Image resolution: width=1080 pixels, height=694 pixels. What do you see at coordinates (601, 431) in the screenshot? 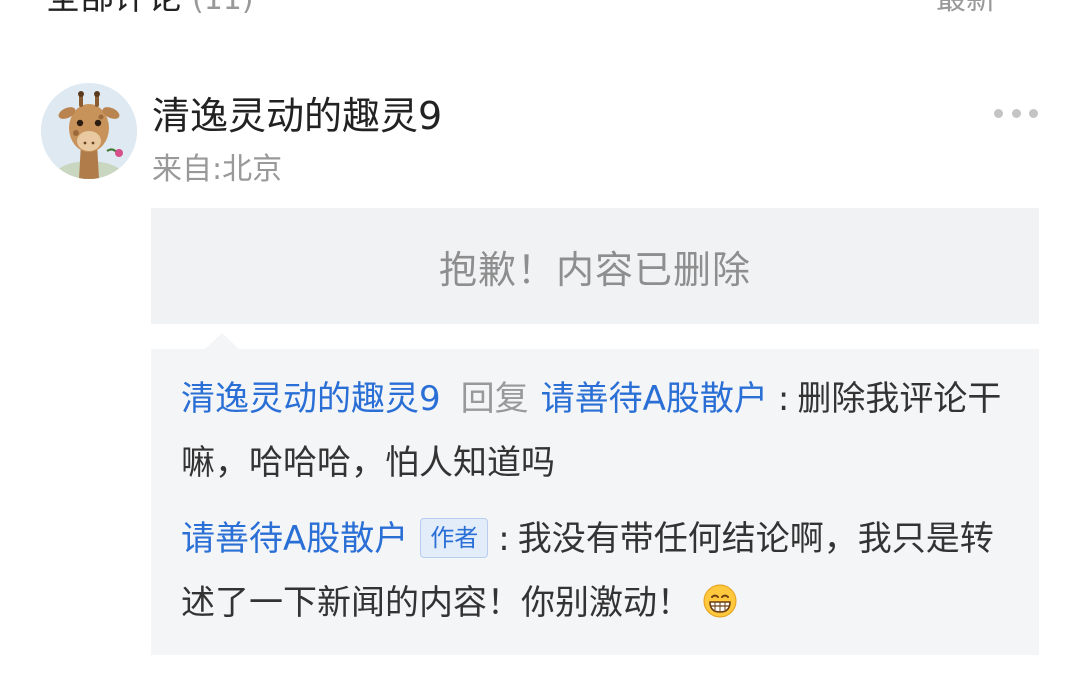
I see `reply-item: 清逸灵动的趣灵9 回复 请善待A股散户: 删除我评论干嘛，哈哈哈，怕人知道吗` at bounding box center [601, 431].